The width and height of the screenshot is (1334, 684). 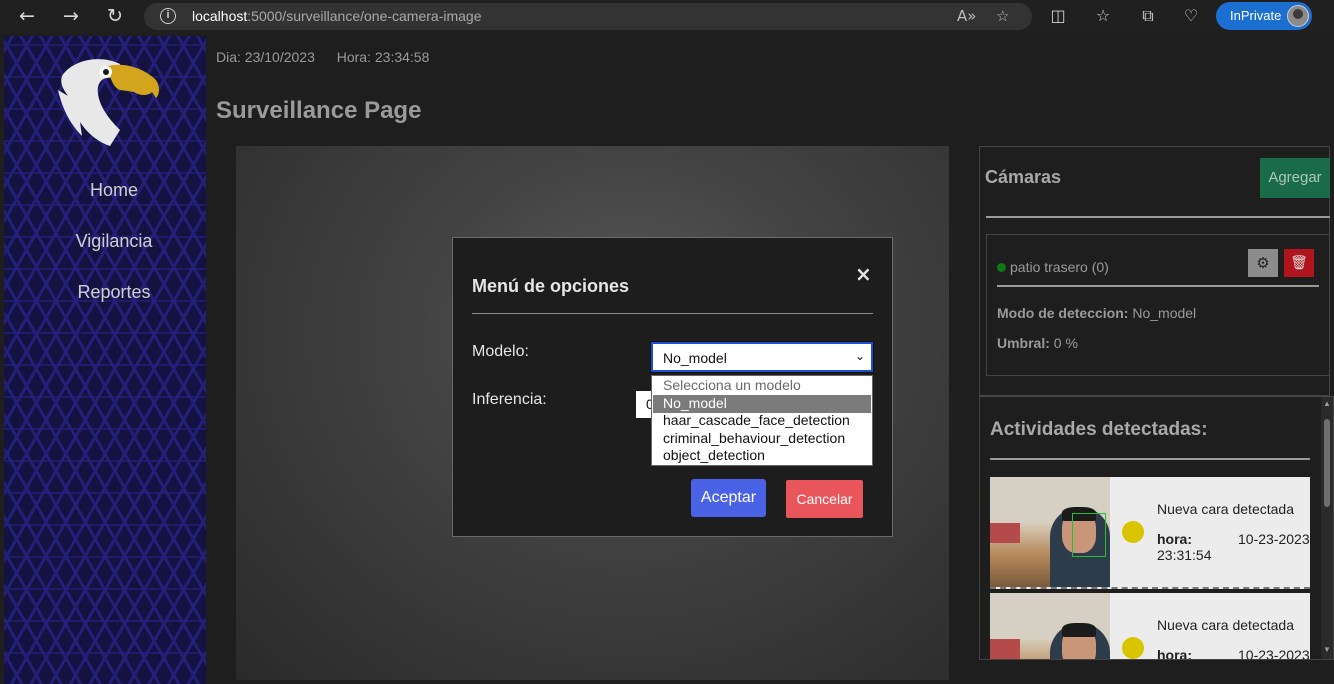 I want to click on dropdown-option-selected: No_model, so click(x=762, y=404).